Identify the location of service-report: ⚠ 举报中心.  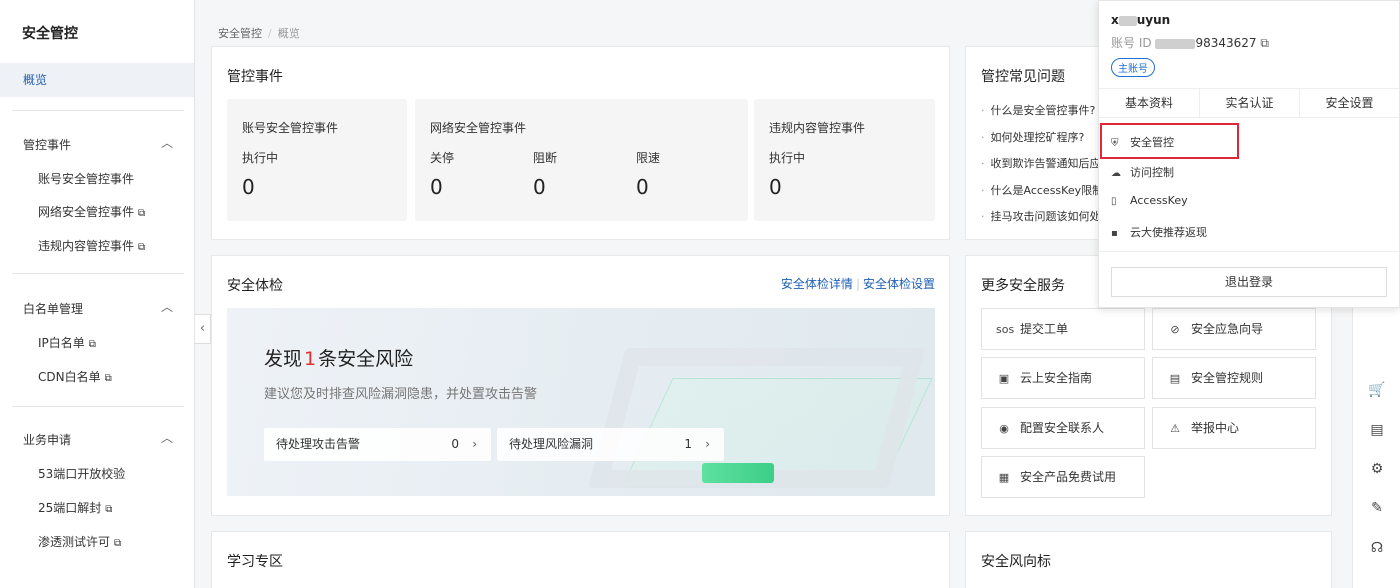
(1234, 428).